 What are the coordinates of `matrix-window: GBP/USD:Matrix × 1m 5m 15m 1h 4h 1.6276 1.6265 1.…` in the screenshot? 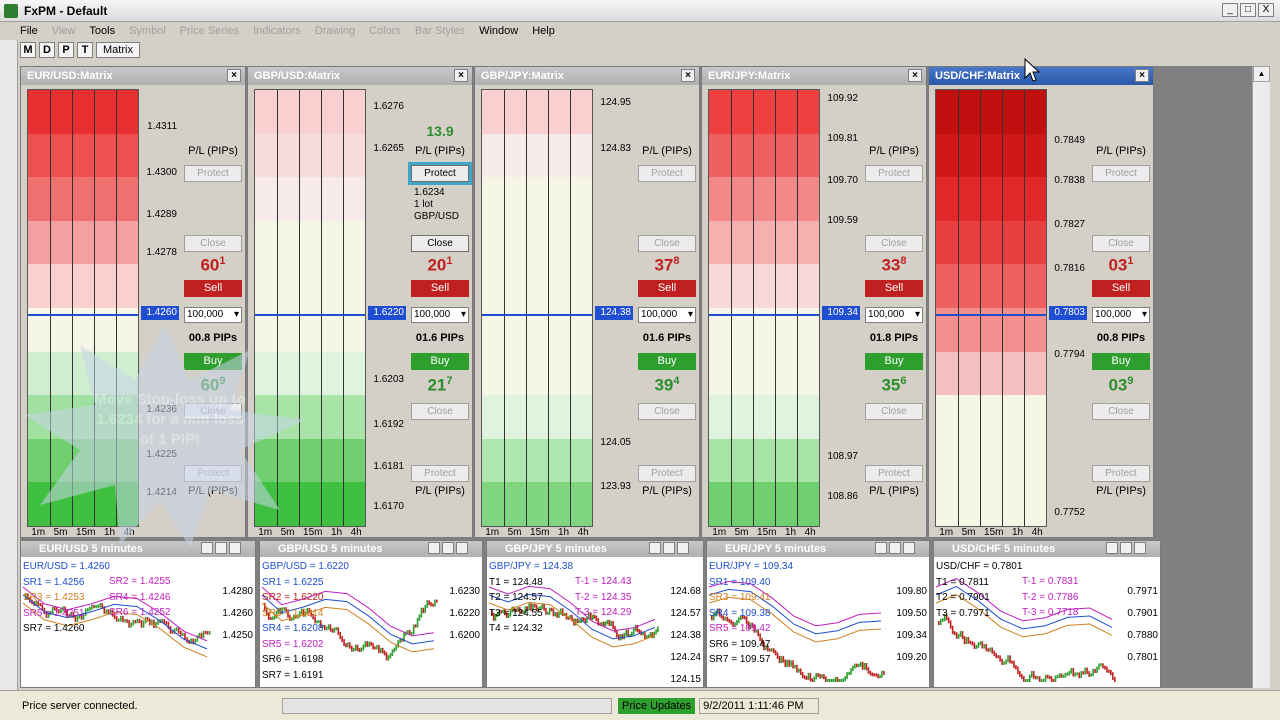 It's located at (360, 302).